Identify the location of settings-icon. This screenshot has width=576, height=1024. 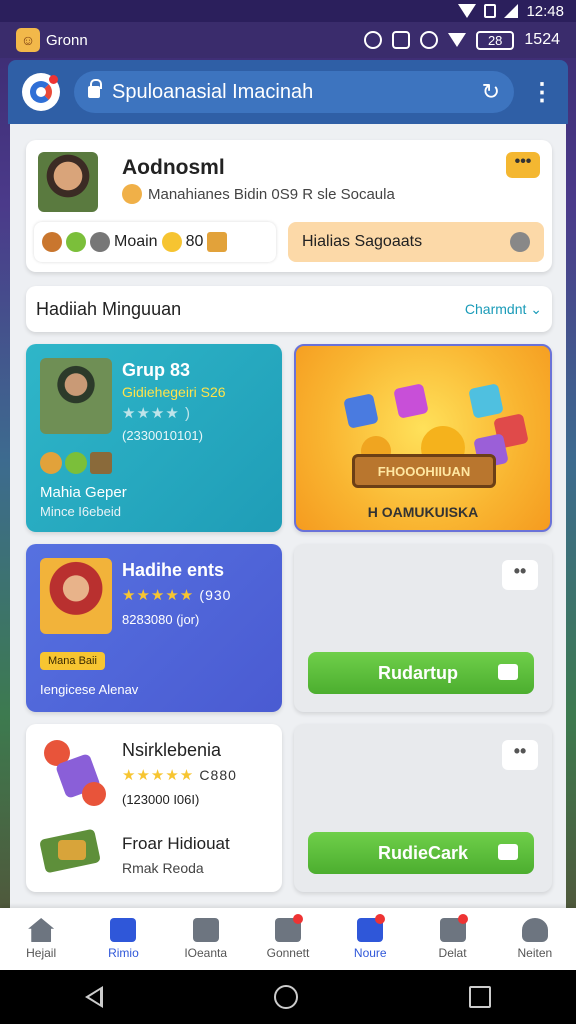
(372, 40).